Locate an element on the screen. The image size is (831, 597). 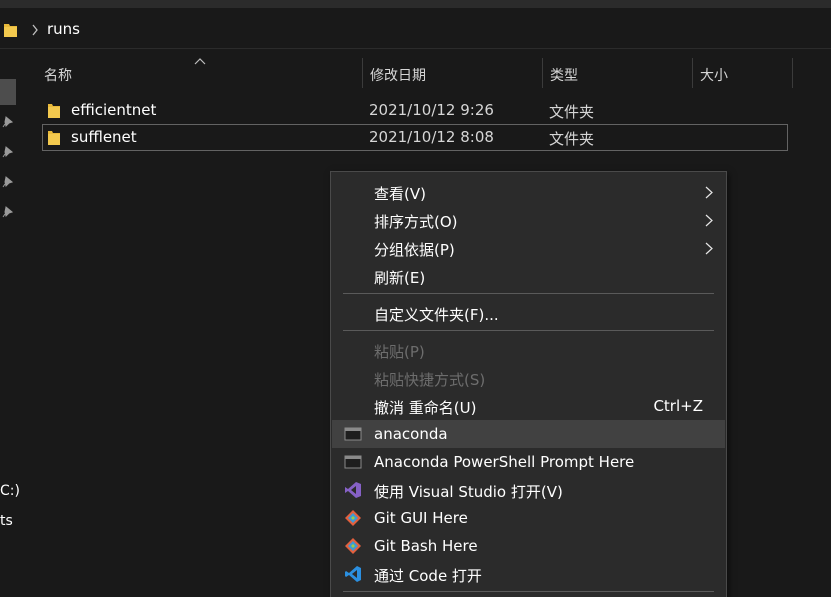
column-type: 类型 is located at coordinates (564, 73).